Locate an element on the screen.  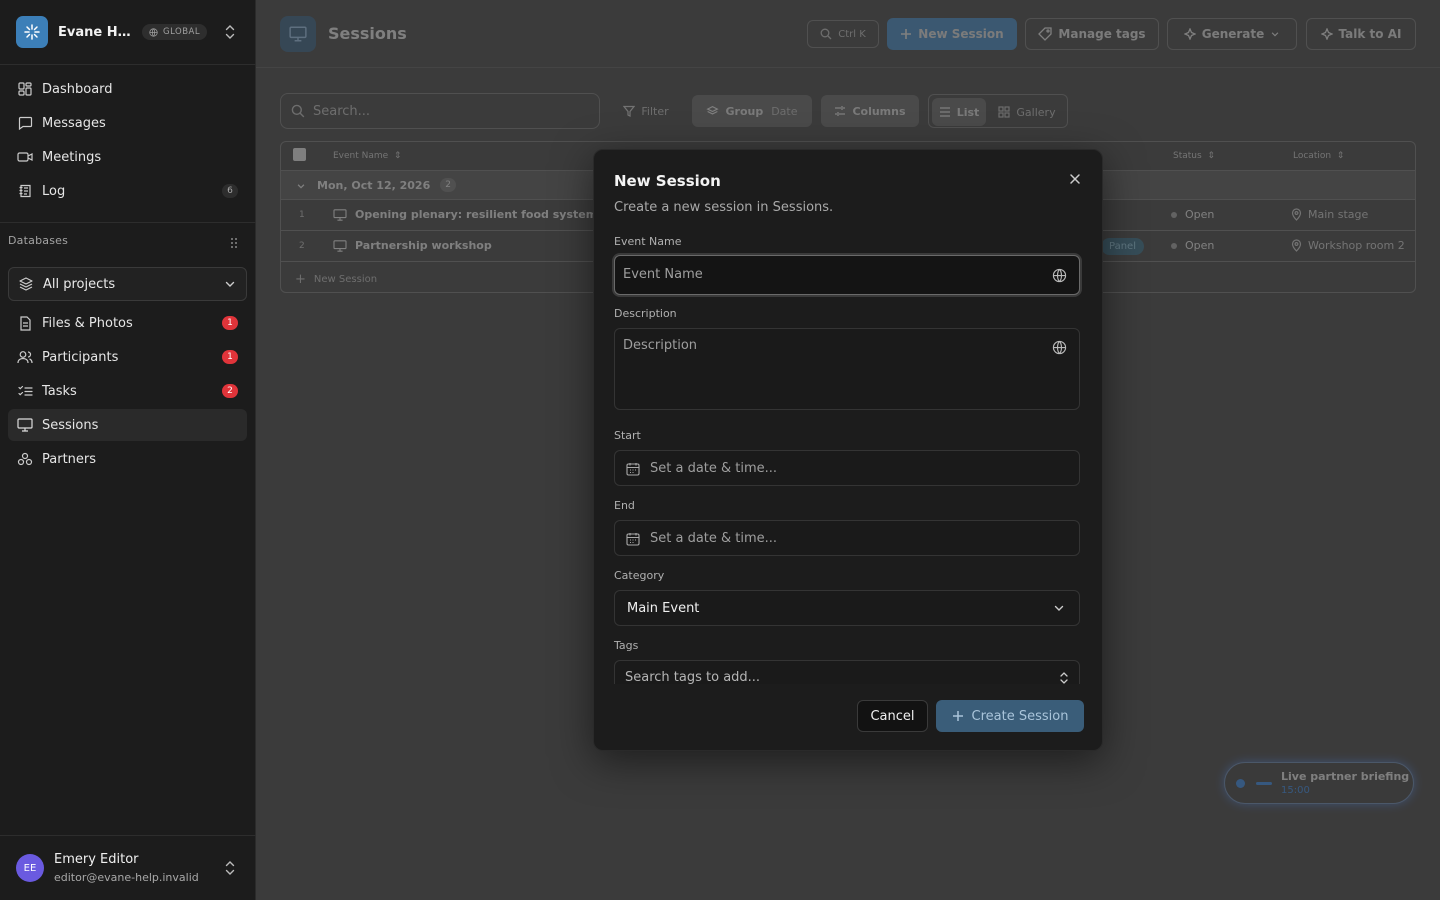
new-session-row: + New Session is located at coordinates (336, 279).